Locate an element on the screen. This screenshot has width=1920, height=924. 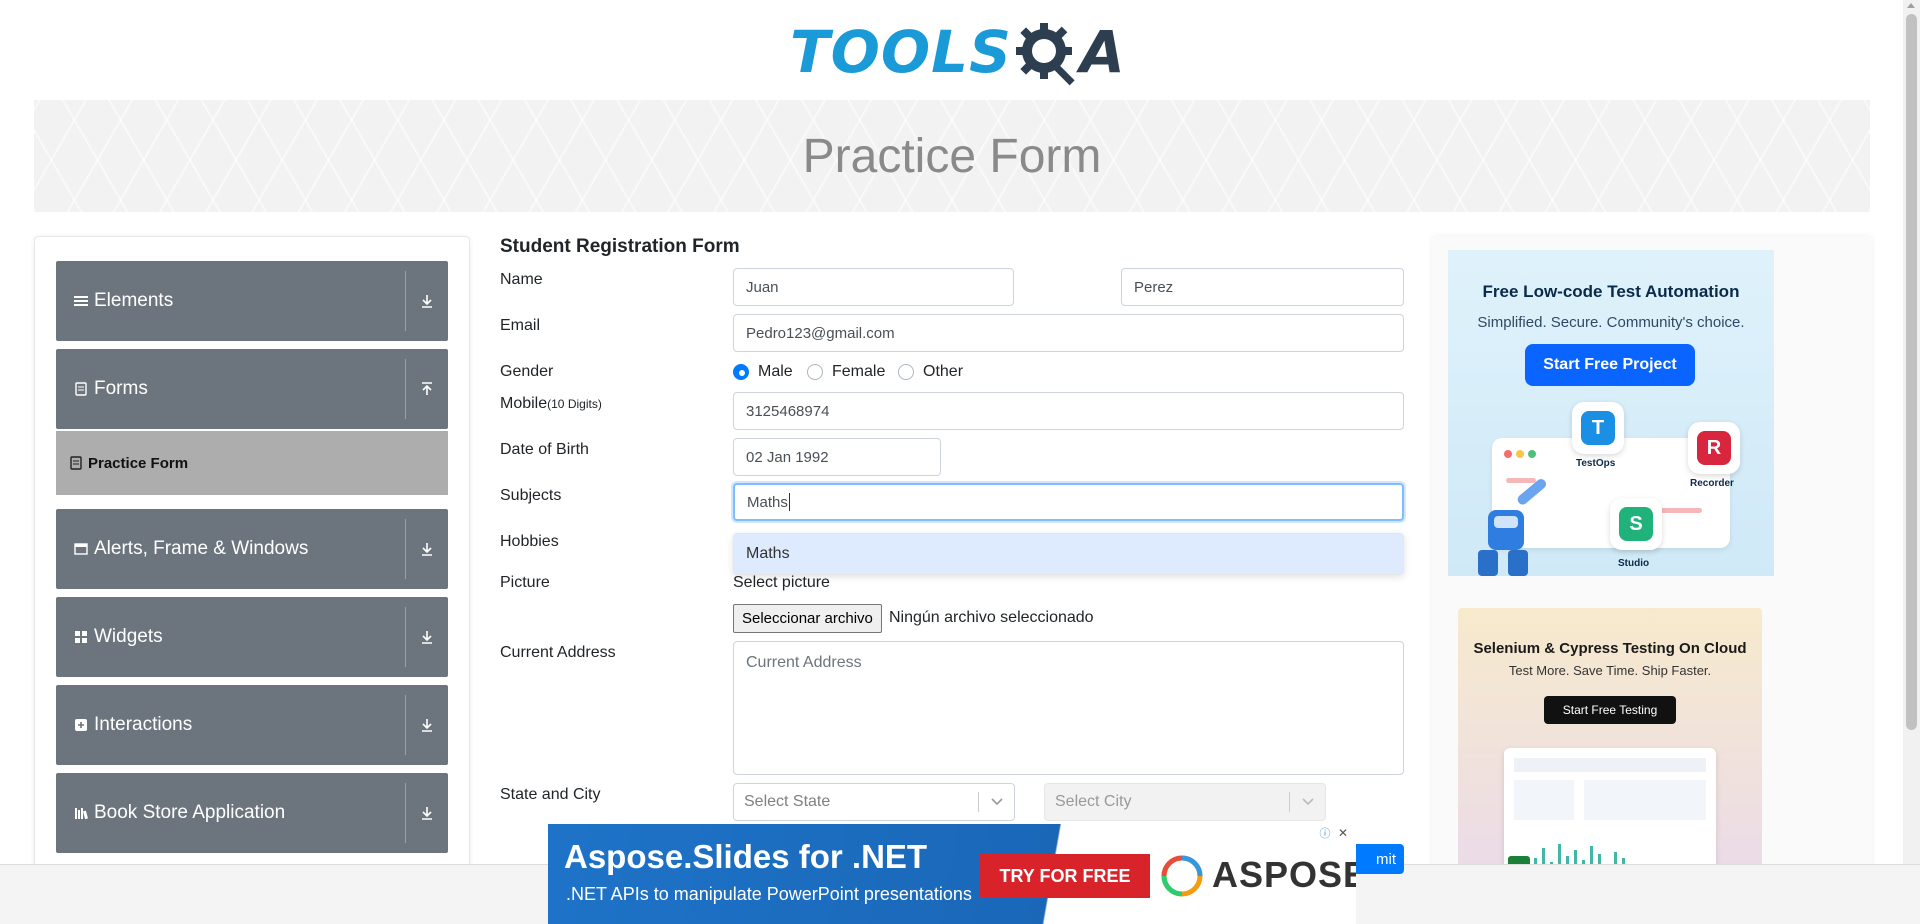
testops-icon: T is located at coordinates (1598, 428).